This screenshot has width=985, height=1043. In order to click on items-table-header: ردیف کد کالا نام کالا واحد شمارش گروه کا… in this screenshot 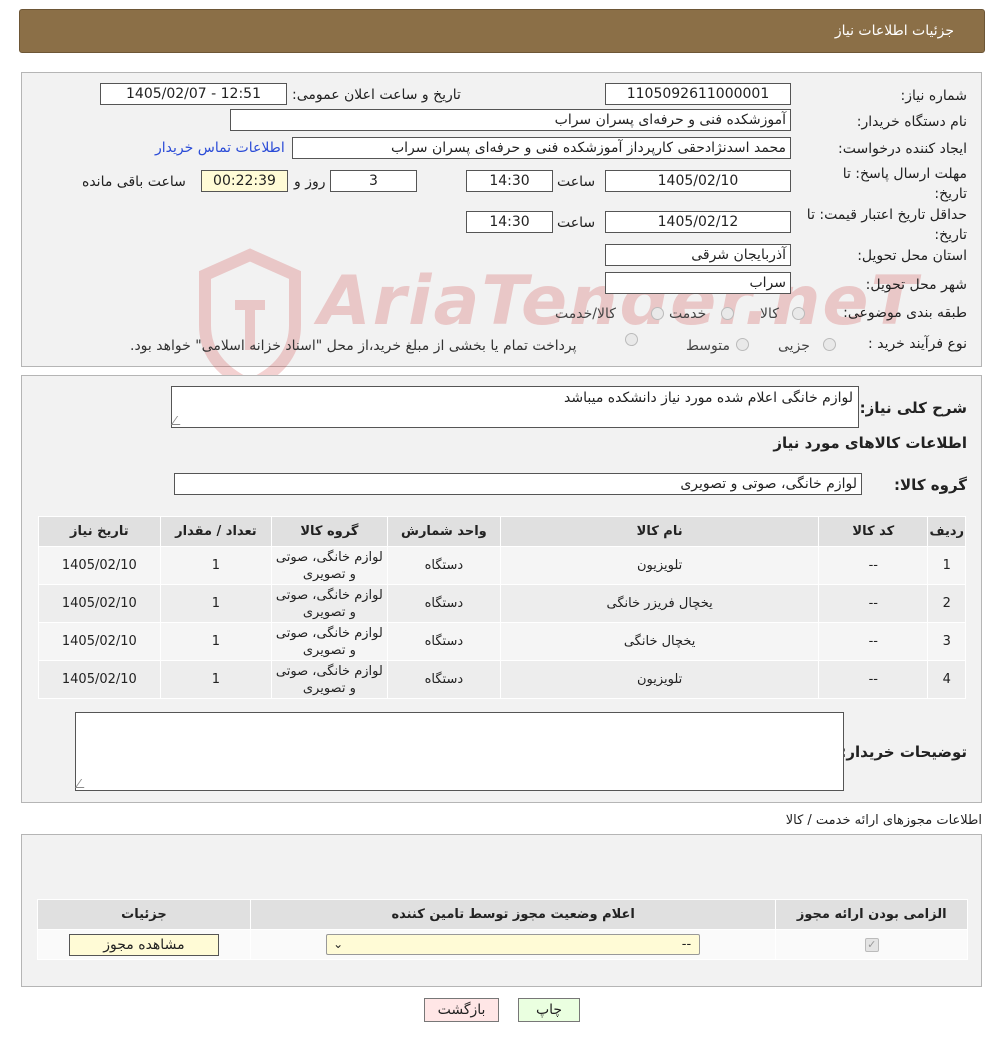, I will do `click(502, 531)`.